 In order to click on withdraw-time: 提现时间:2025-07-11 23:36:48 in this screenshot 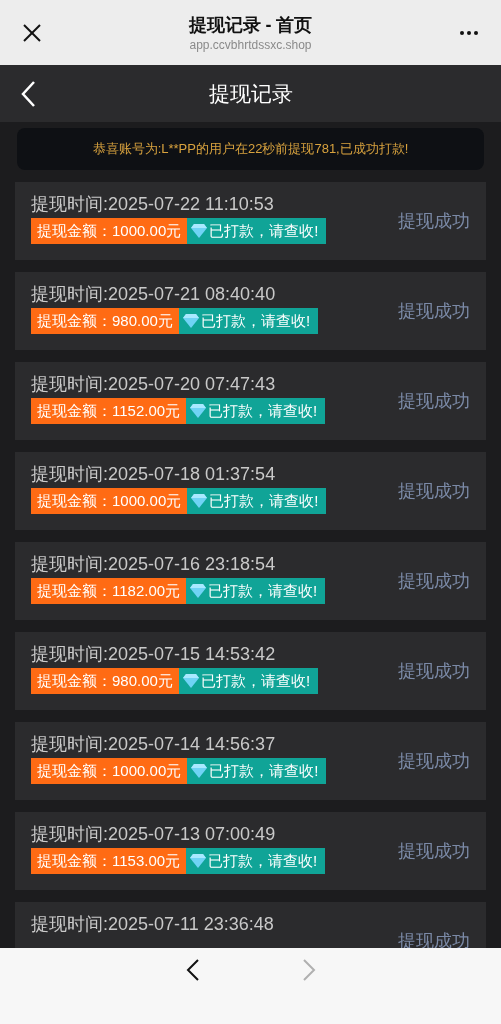, I will do `click(153, 924)`.